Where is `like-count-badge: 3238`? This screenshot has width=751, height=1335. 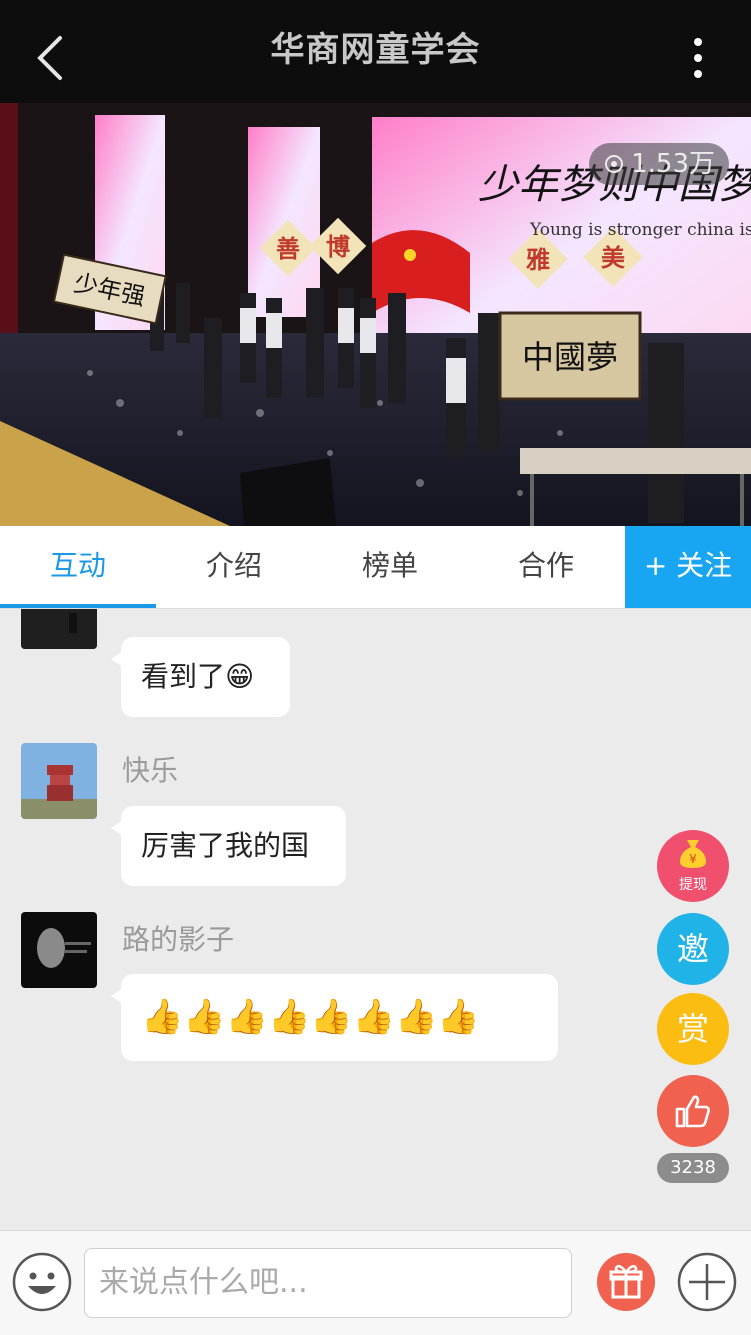
like-count-badge: 3238 is located at coordinates (693, 1168).